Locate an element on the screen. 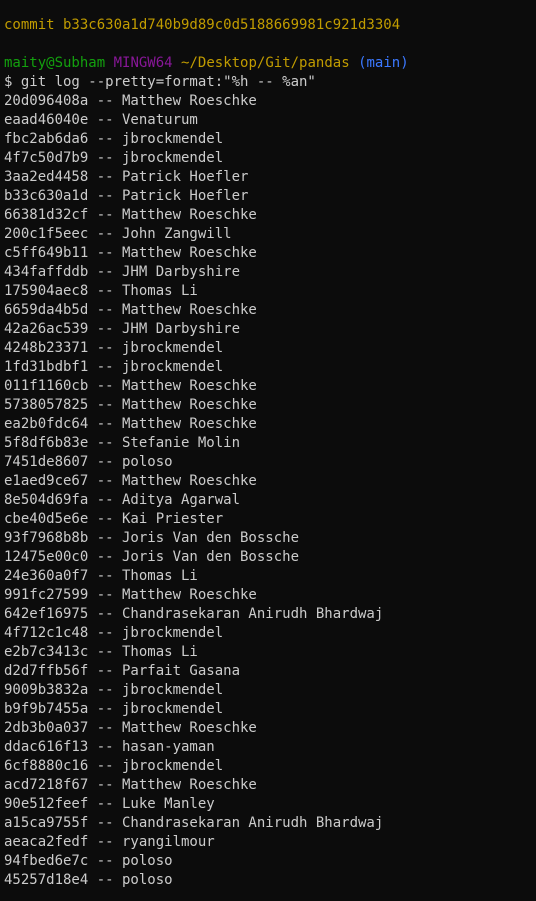 This screenshot has width=536, height=901. log-line: aeaca2fedf -- ryangilmour is located at coordinates (109, 842).